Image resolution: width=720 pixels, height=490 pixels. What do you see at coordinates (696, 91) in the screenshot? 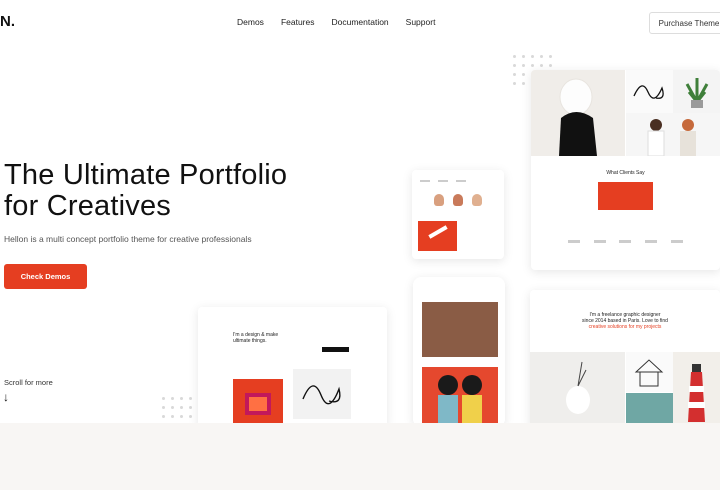
I see `plant-image` at bounding box center [696, 91].